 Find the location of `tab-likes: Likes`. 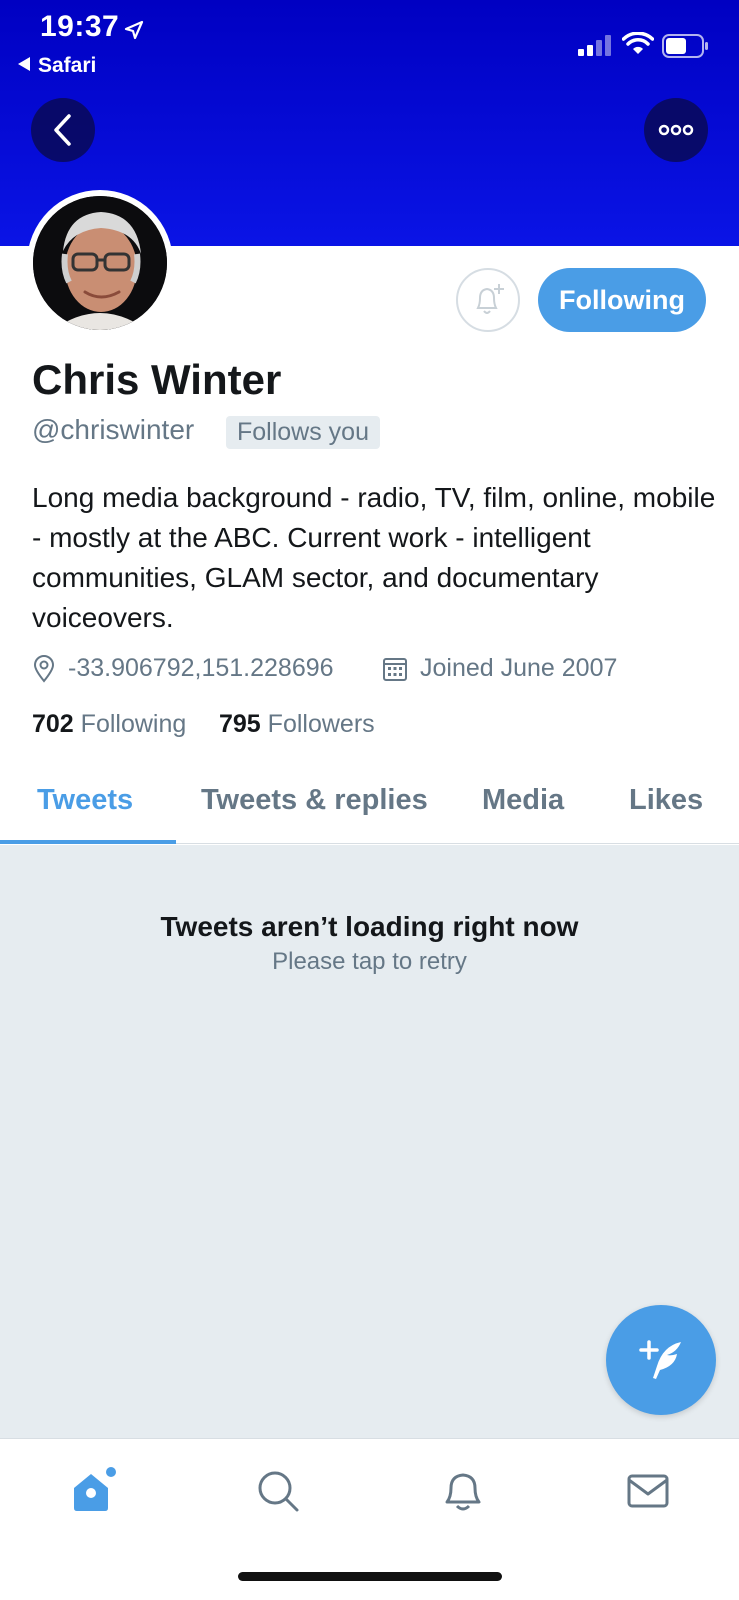

tab-likes: Likes is located at coordinates (666, 800).